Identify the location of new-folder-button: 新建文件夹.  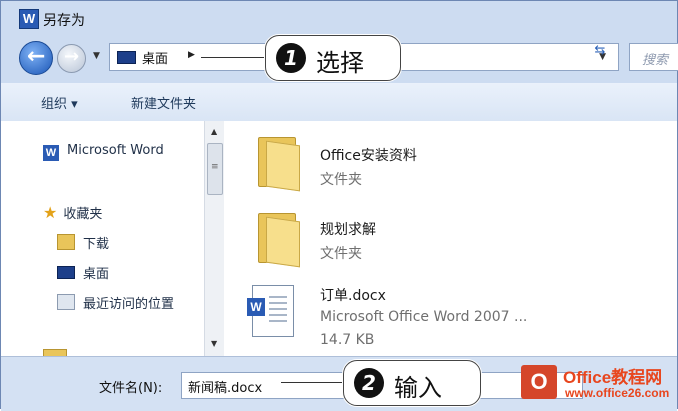
(163, 102).